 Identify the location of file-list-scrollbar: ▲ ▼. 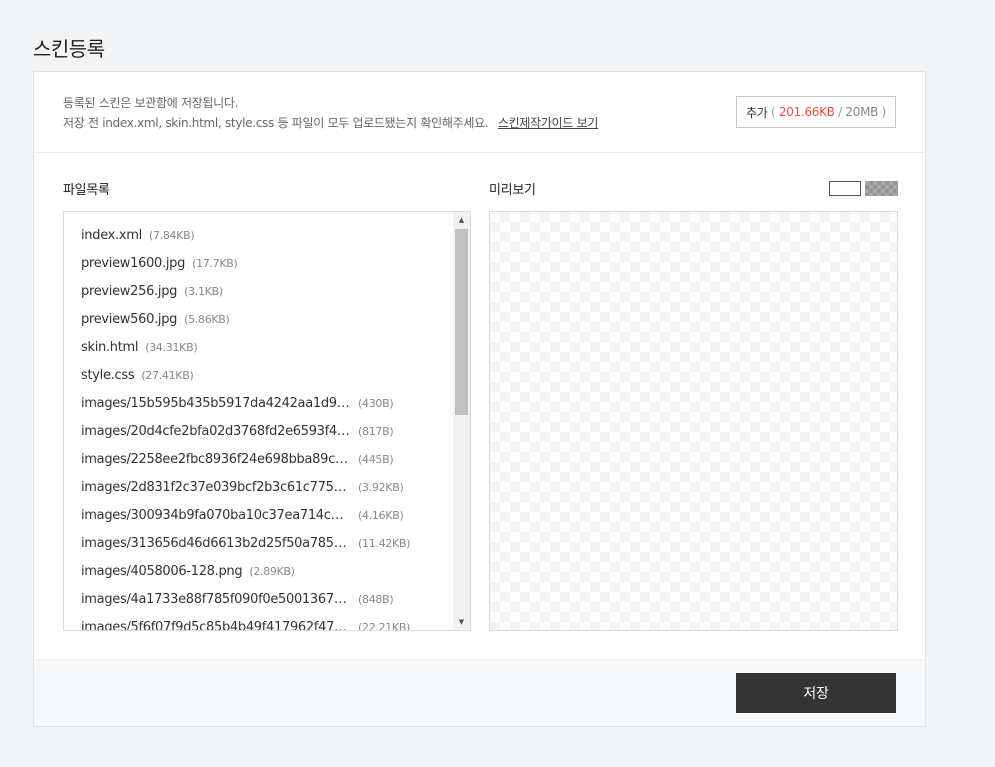
(461, 421).